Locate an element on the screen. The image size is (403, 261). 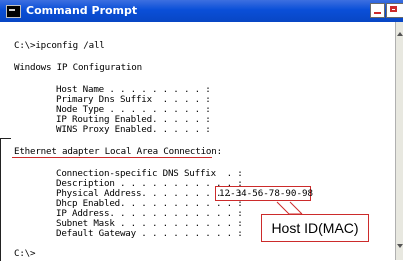
maximize-button is located at coordinates (394, 10).